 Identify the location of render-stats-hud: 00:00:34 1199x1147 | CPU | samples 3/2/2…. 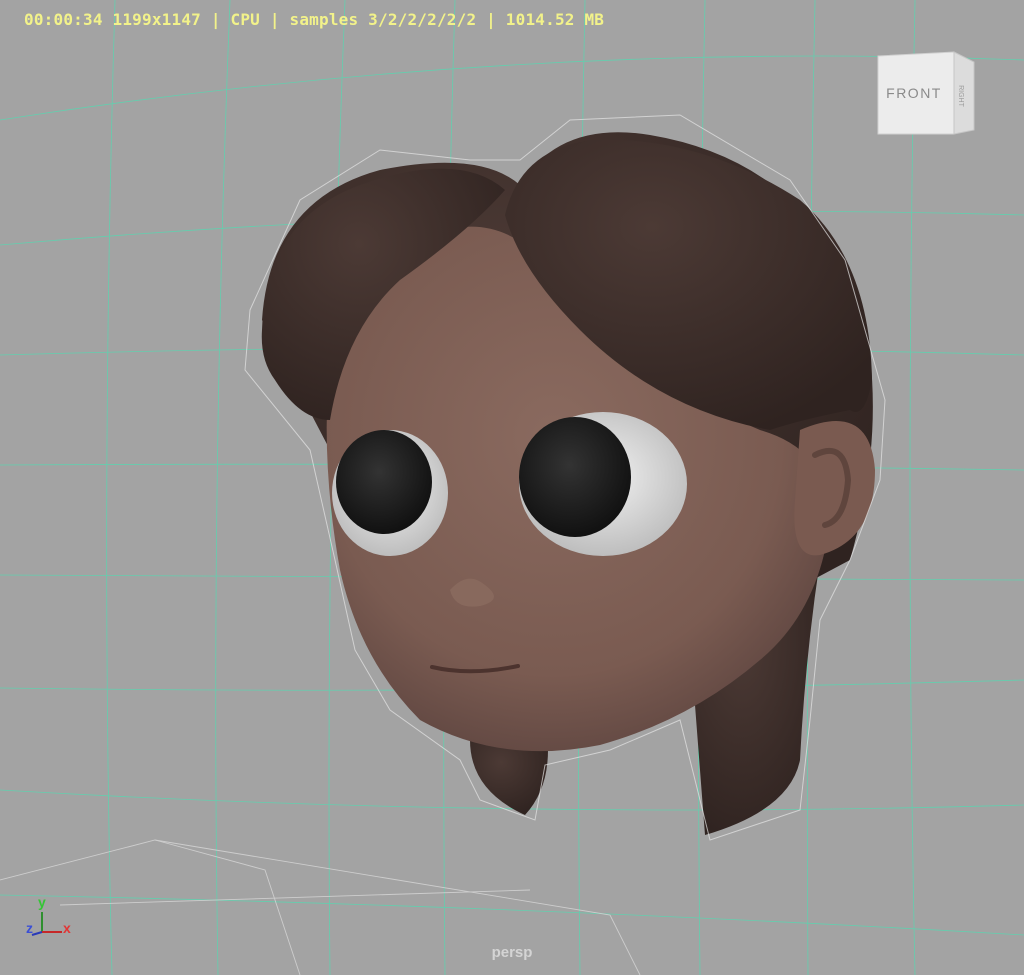
(314, 19).